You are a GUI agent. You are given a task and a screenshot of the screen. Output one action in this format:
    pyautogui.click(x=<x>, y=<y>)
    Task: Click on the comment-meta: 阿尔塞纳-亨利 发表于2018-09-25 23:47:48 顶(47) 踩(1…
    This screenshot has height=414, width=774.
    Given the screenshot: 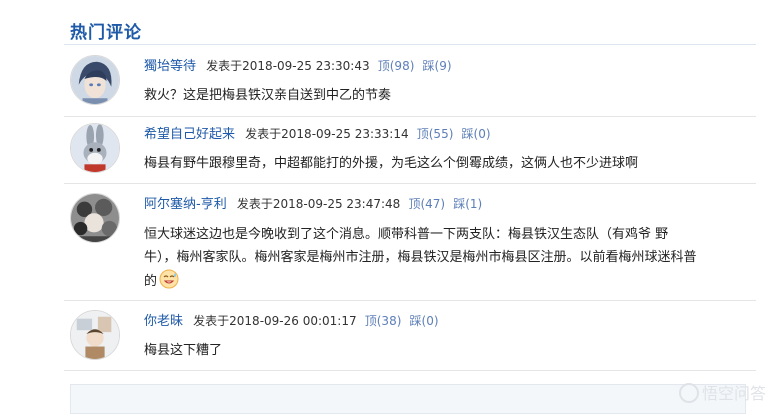 What is the action you would take?
    pyautogui.click(x=313, y=204)
    